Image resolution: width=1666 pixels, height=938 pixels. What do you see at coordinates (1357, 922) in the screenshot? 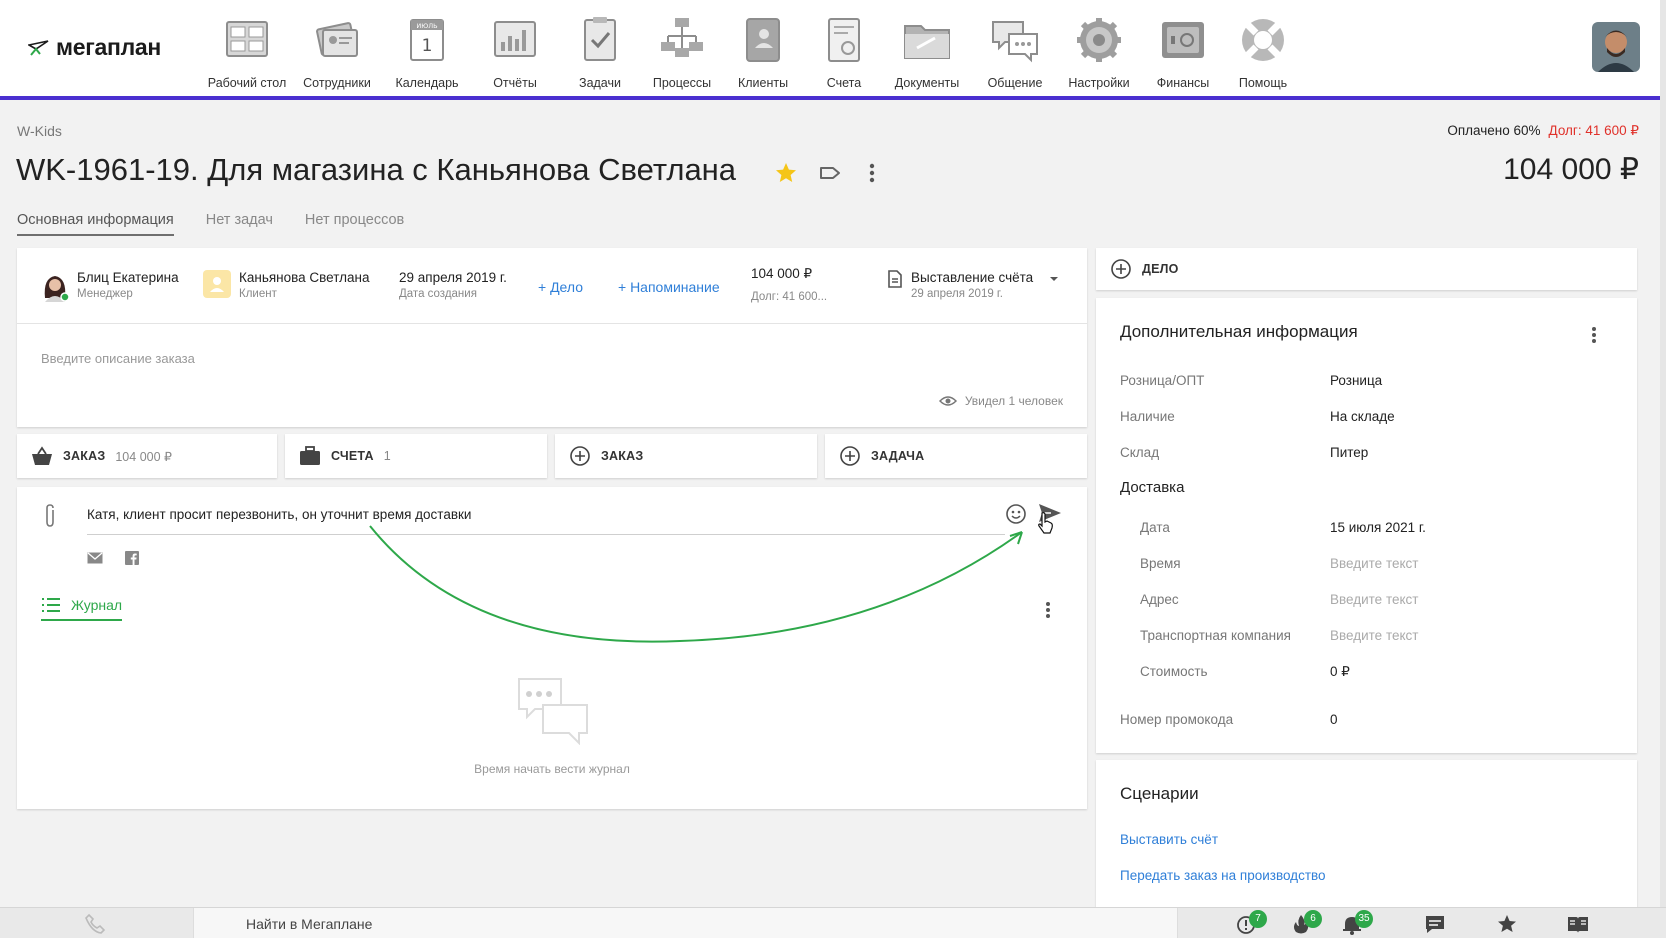
I see `notifications-button: 35` at bounding box center [1357, 922].